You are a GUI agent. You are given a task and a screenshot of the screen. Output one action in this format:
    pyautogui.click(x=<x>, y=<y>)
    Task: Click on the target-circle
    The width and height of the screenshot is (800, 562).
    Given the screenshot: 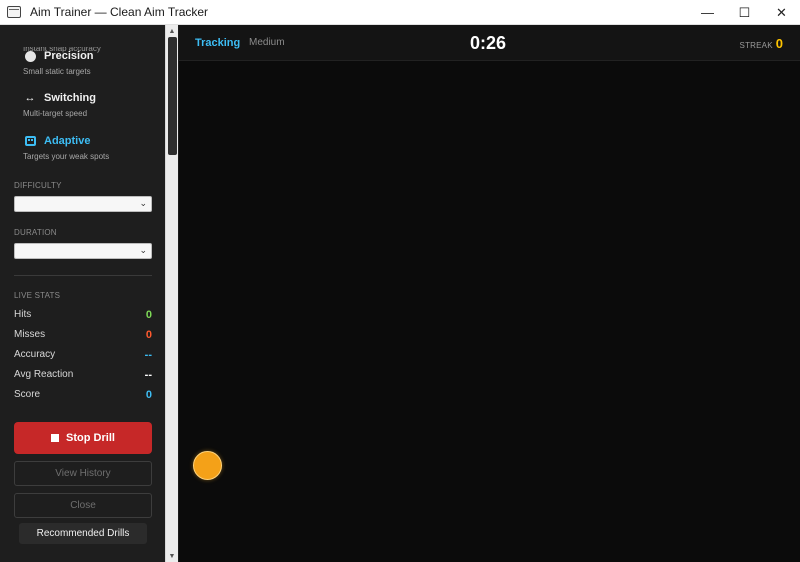 What is the action you would take?
    pyautogui.click(x=207, y=465)
    